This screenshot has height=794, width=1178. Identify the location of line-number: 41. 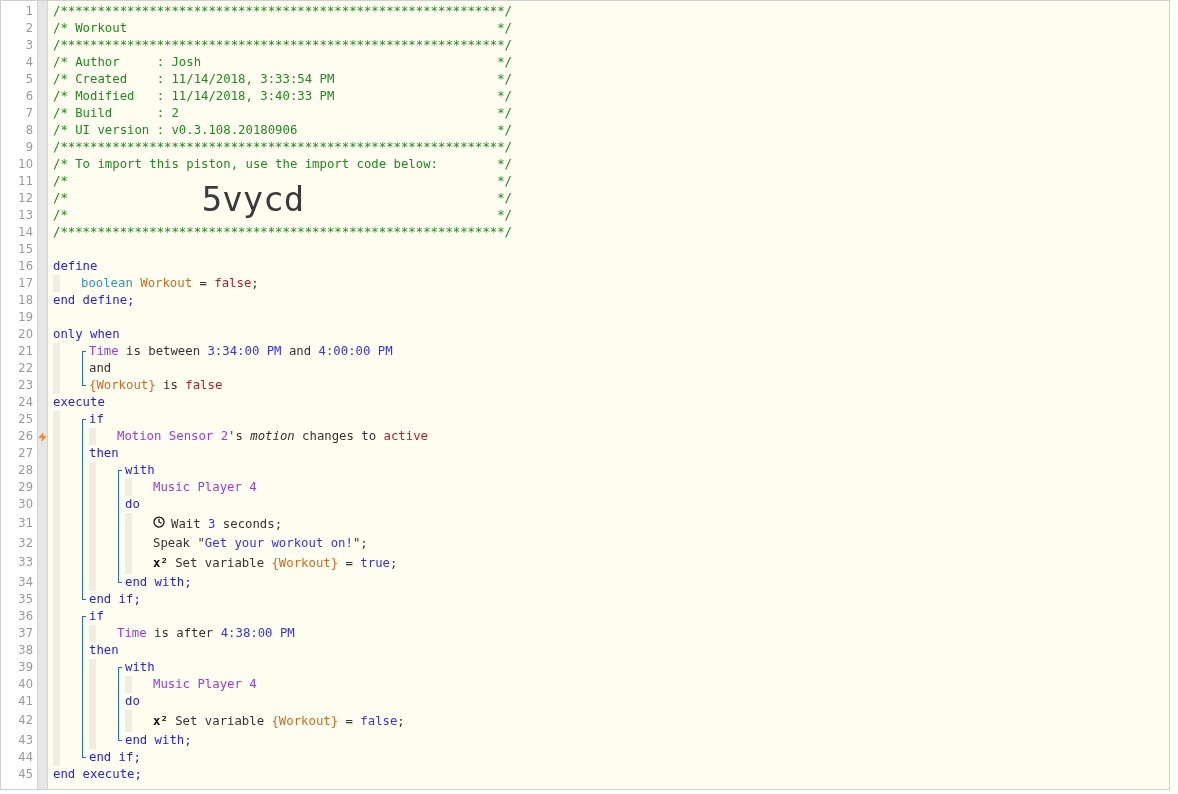
(25, 701).